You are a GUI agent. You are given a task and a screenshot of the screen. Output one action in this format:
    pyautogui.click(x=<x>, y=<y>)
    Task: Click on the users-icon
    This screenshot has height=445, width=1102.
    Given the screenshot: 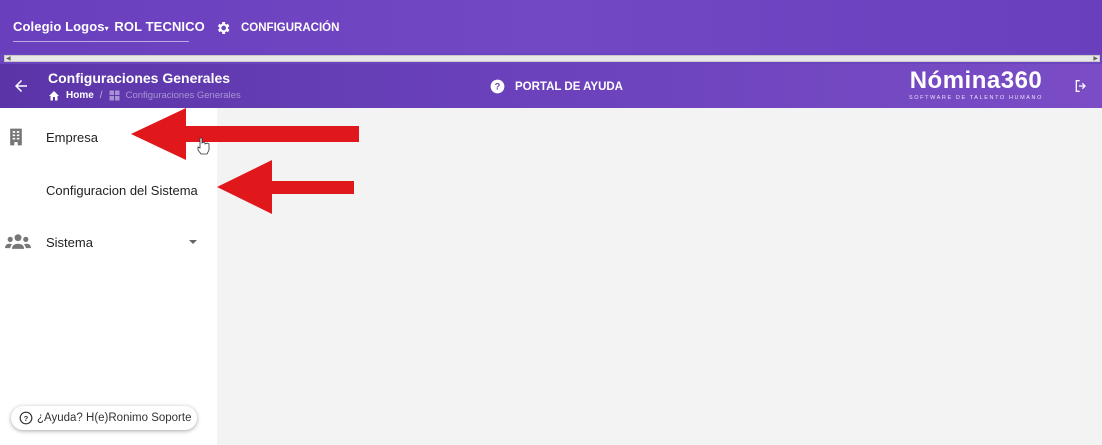 What is the action you would take?
    pyautogui.click(x=18, y=241)
    